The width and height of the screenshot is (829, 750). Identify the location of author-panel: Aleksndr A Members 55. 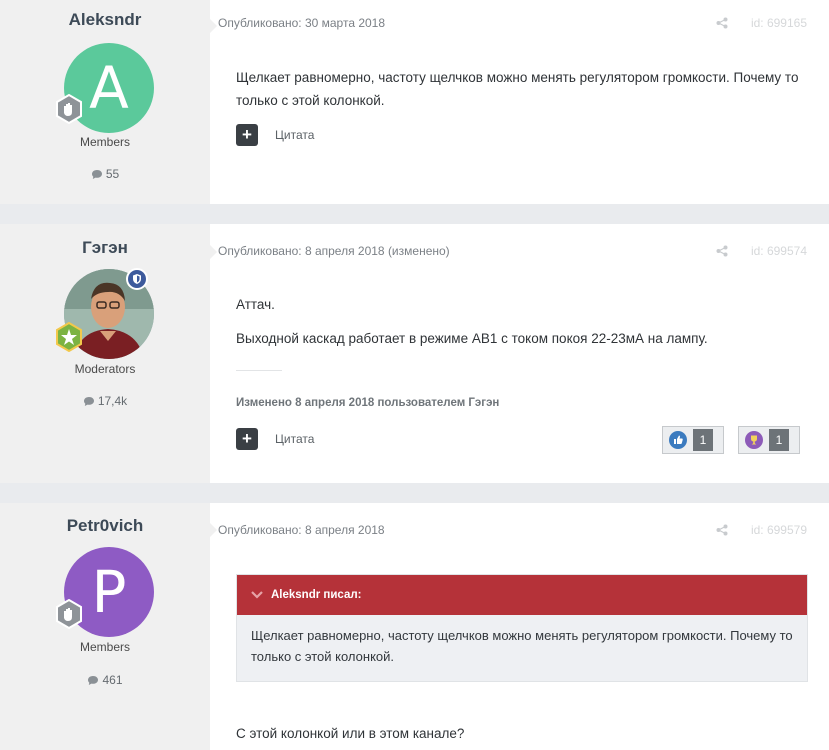
(105, 102).